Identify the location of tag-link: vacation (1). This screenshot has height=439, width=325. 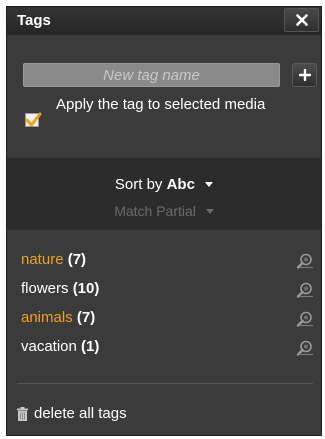
(60, 346).